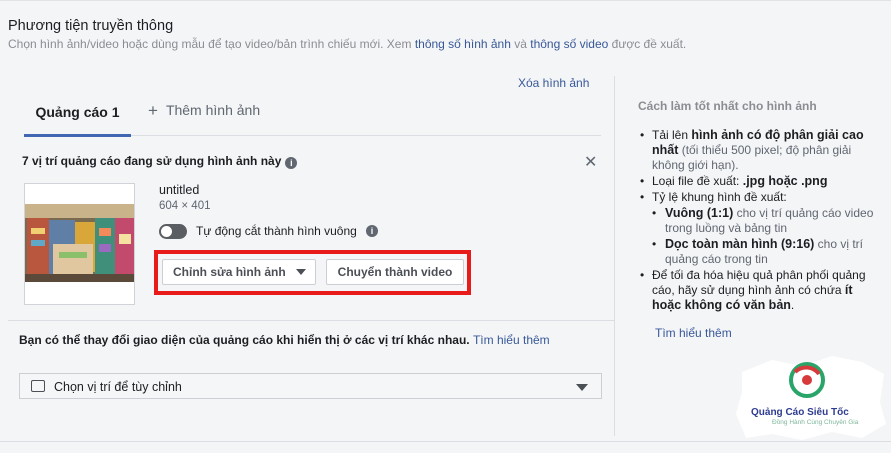  What do you see at coordinates (693, 333) in the screenshot?
I see `best-practices-learn-more-link: Tìm hiểu thêm` at bounding box center [693, 333].